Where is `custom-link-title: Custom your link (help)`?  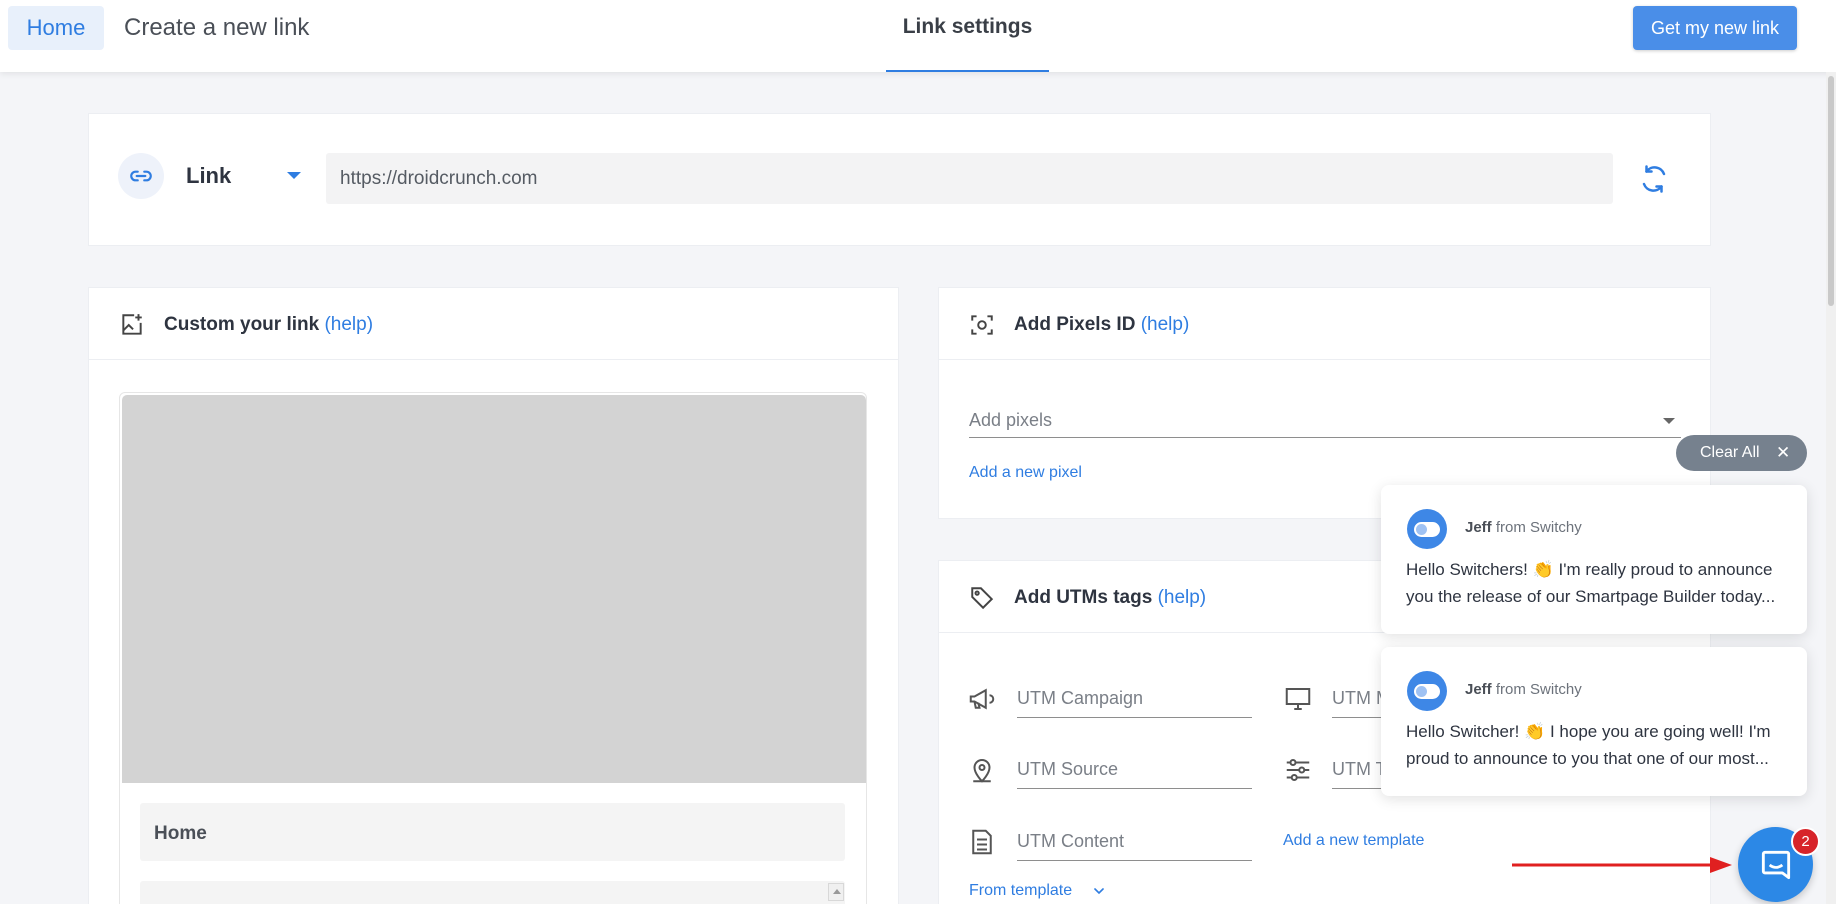
custom-link-title: Custom your link (help) is located at coordinates (268, 325).